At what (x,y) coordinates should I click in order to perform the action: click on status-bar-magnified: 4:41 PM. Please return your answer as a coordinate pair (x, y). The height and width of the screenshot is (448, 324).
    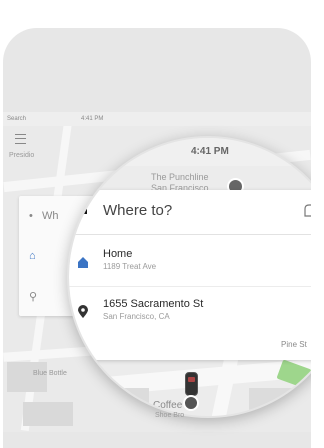
    Looking at the image, I should click on (190, 152).